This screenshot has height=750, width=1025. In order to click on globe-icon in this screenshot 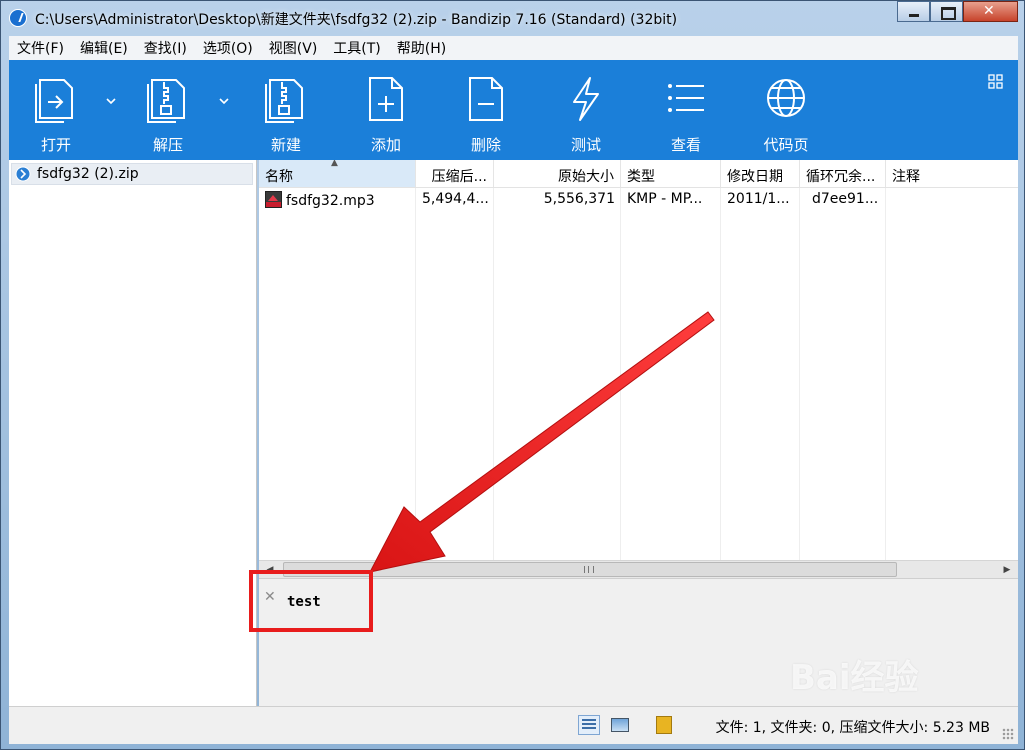, I will do `click(786, 98)`.